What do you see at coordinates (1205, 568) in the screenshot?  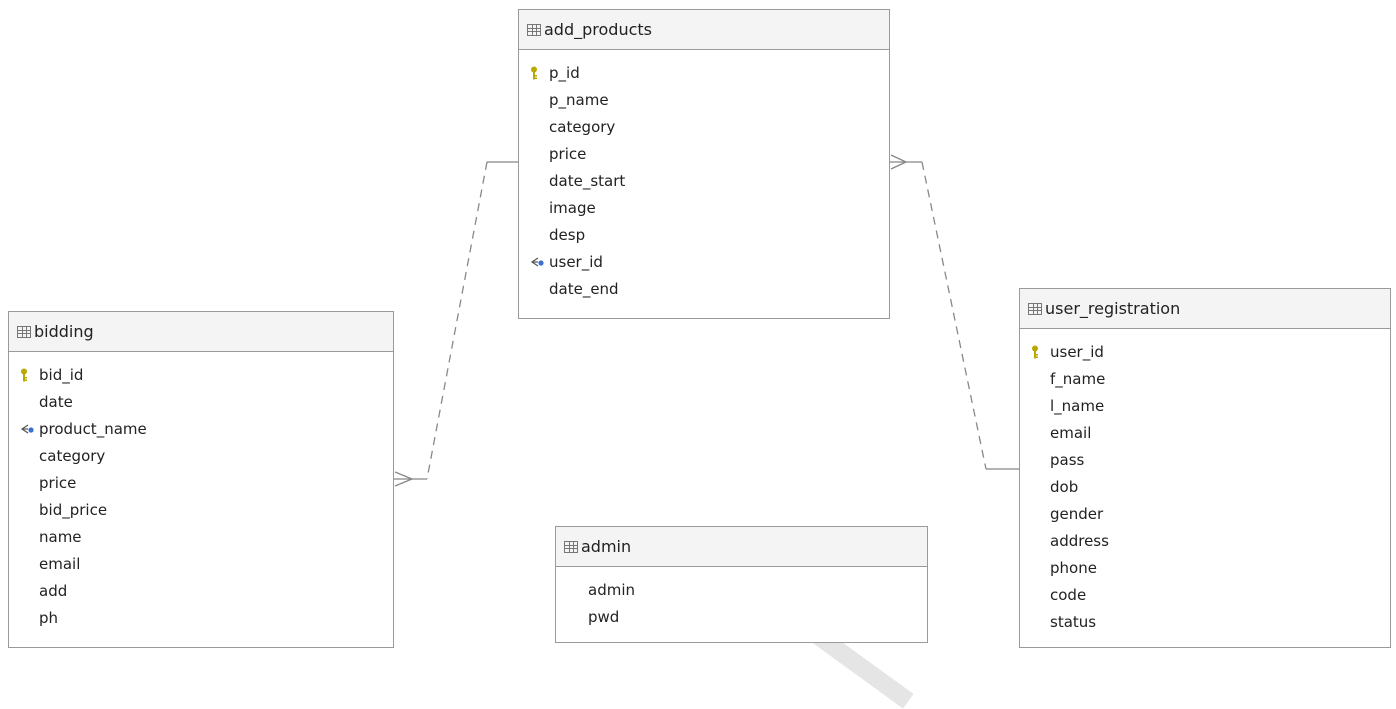 I see `column-row: phone` at bounding box center [1205, 568].